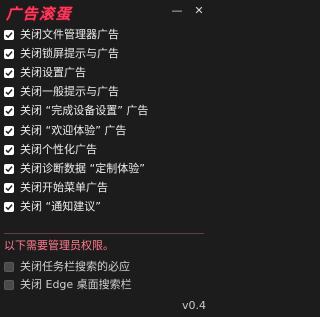 This screenshot has height=317, width=320. What do you see at coordinates (106, 207) in the screenshot?
I see `option-row: 关闭 “通知建议”` at bounding box center [106, 207].